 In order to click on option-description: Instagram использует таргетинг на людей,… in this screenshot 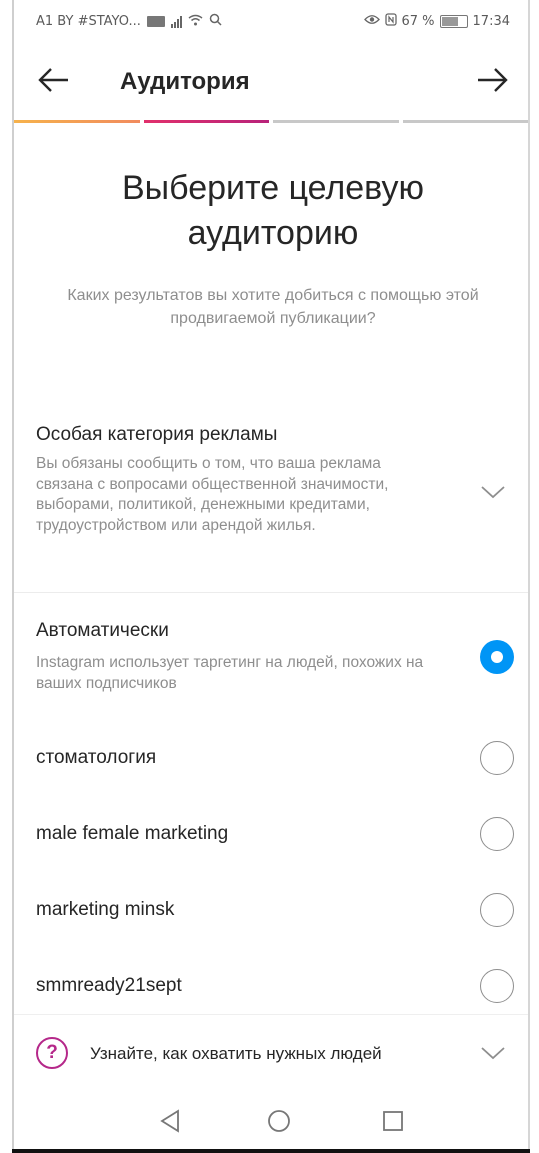, I will do `click(230, 673)`.